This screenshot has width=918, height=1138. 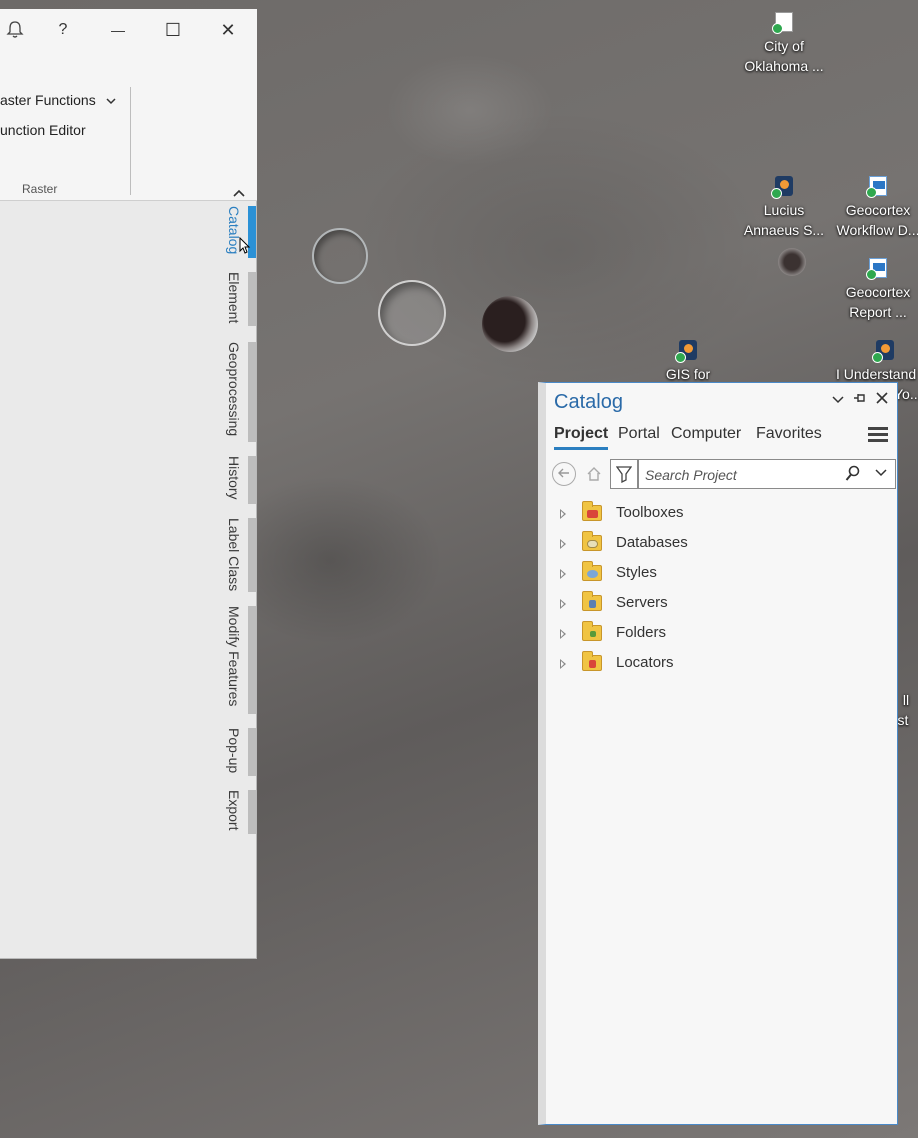 What do you see at coordinates (173, 30) in the screenshot?
I see `maximize-button: ☐` at bounding box center [173, 30].